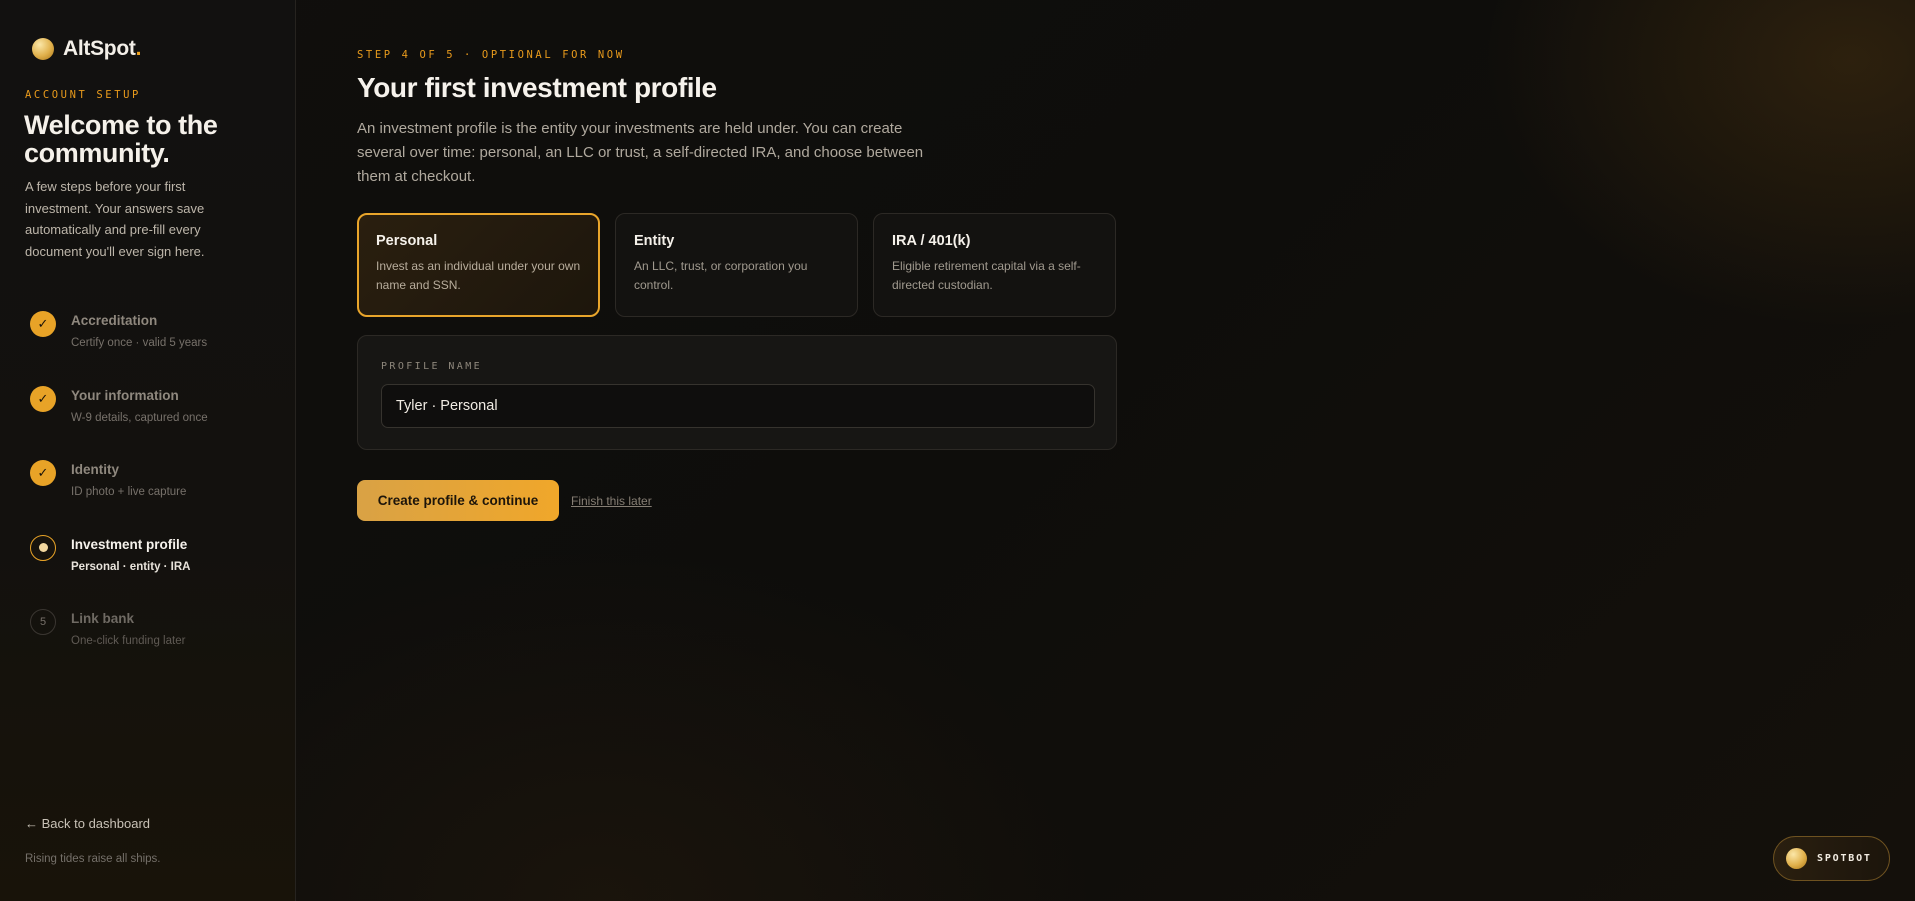 This screenshot has width=1915, height=901. What do you see at coordinates (125, 395) in the screenshot?
I see `step-title: Your information` at bounding box center [125, 395].